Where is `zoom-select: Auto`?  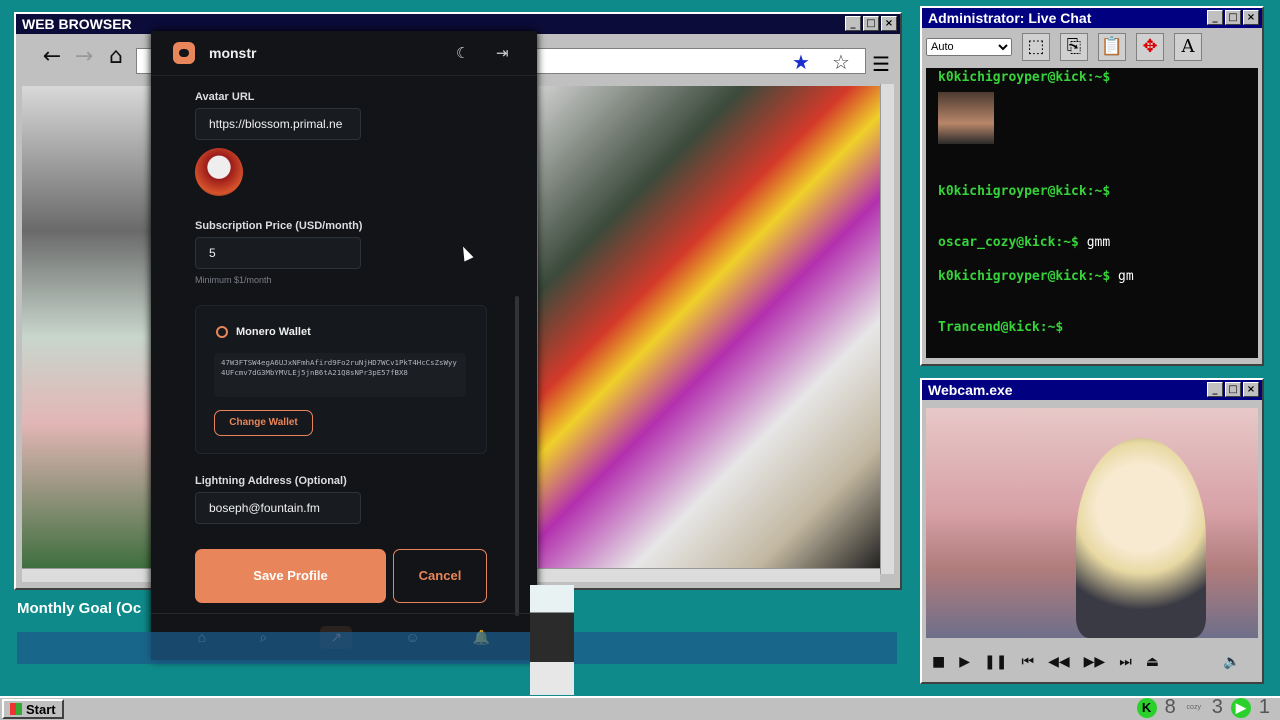 zoom-select: Auto is located at coordinates (969, 47).